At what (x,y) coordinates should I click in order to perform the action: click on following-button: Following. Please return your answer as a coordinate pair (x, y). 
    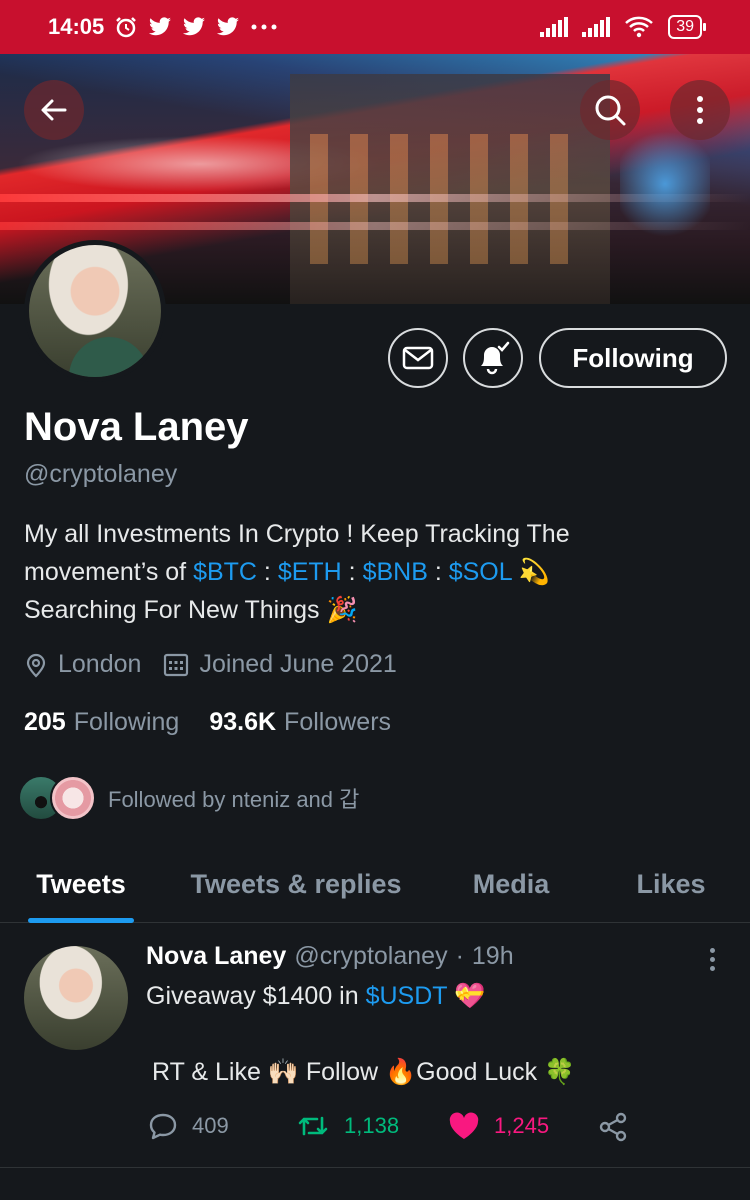
    Looking at the image, I should click on (633, 358).